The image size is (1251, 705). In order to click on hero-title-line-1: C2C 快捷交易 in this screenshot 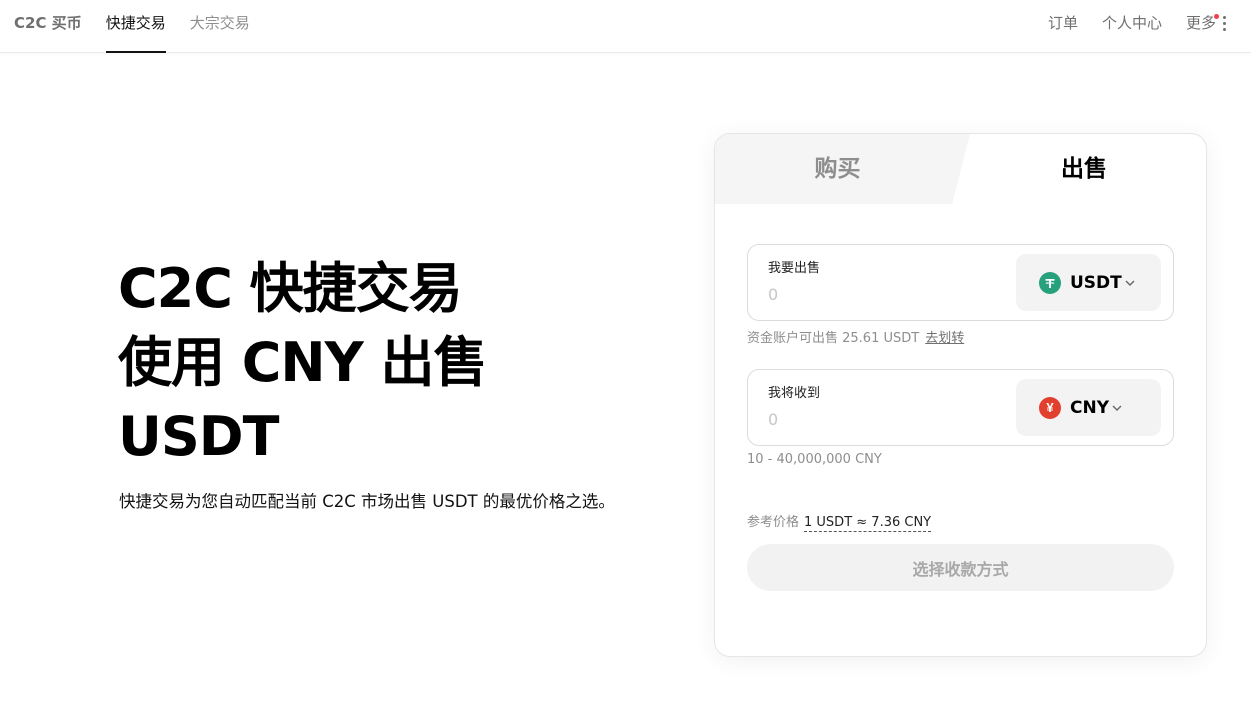, I will do `click(290, 288)`.